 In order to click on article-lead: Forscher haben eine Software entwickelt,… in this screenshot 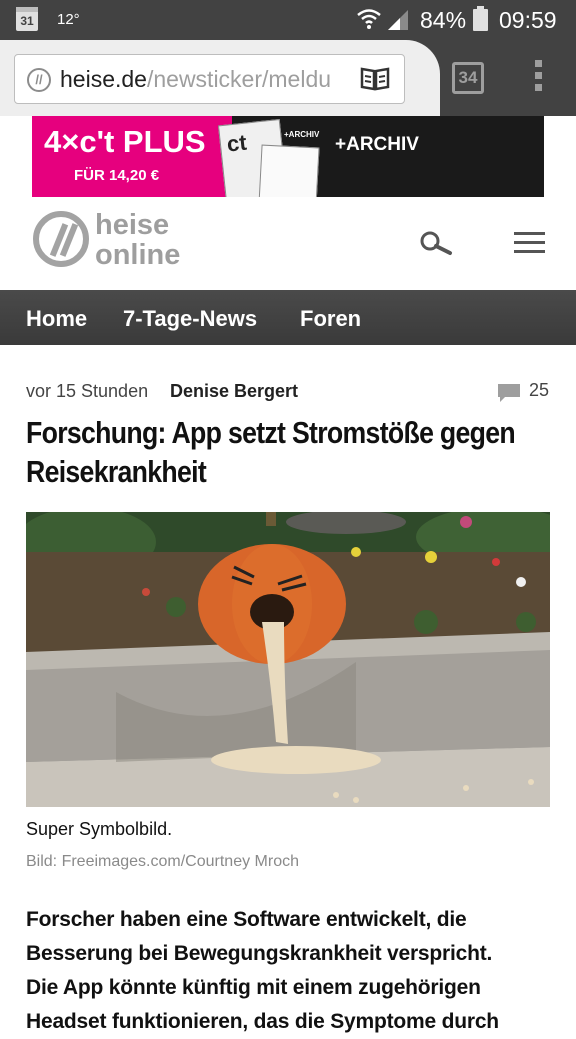, I will do `click(291, 971)`.